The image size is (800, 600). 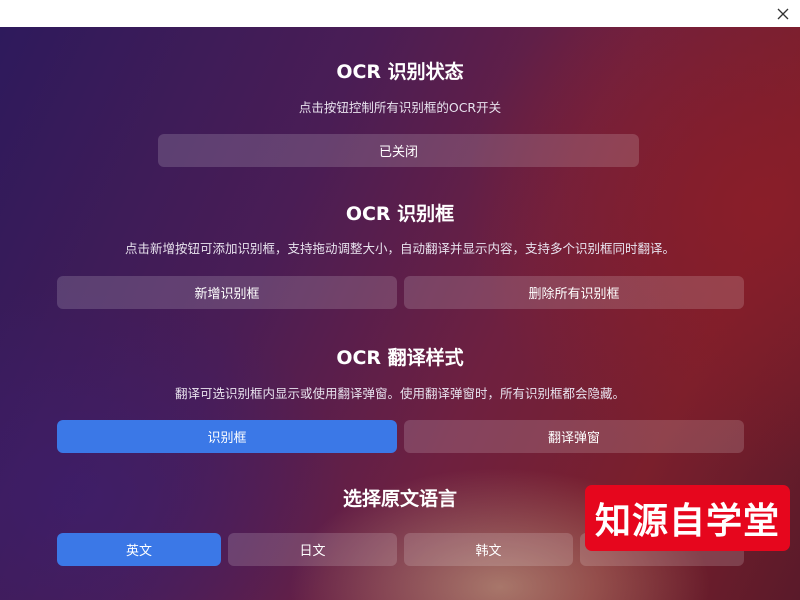 What do you see at coordinates (400, 107) in the screenshot?
I see `ocr-status-description: 点击按钮控制所有识别框的OCR开关` at bounding box center [400, 107].